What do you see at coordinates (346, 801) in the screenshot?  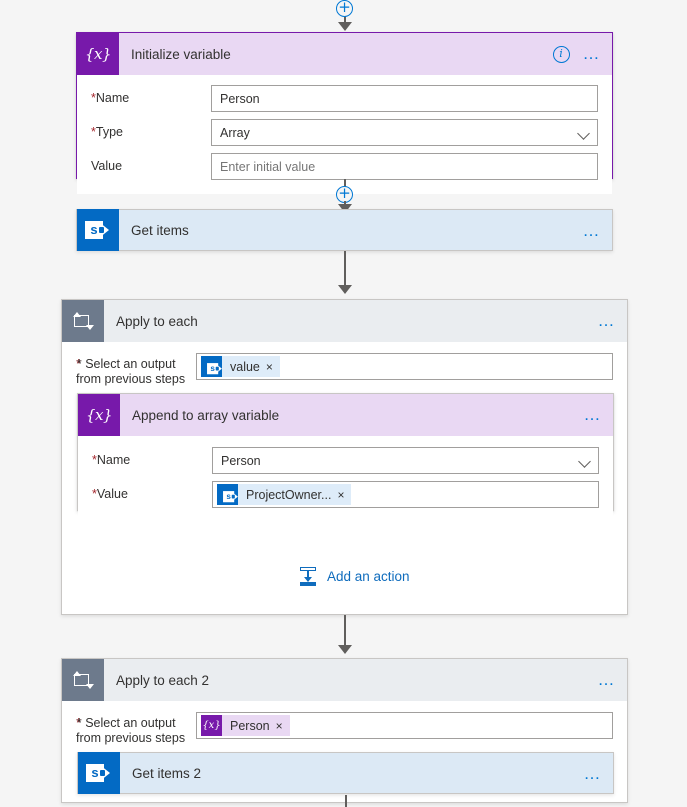 I see `connector-stub-bottom` at bounding box center [346, 801].